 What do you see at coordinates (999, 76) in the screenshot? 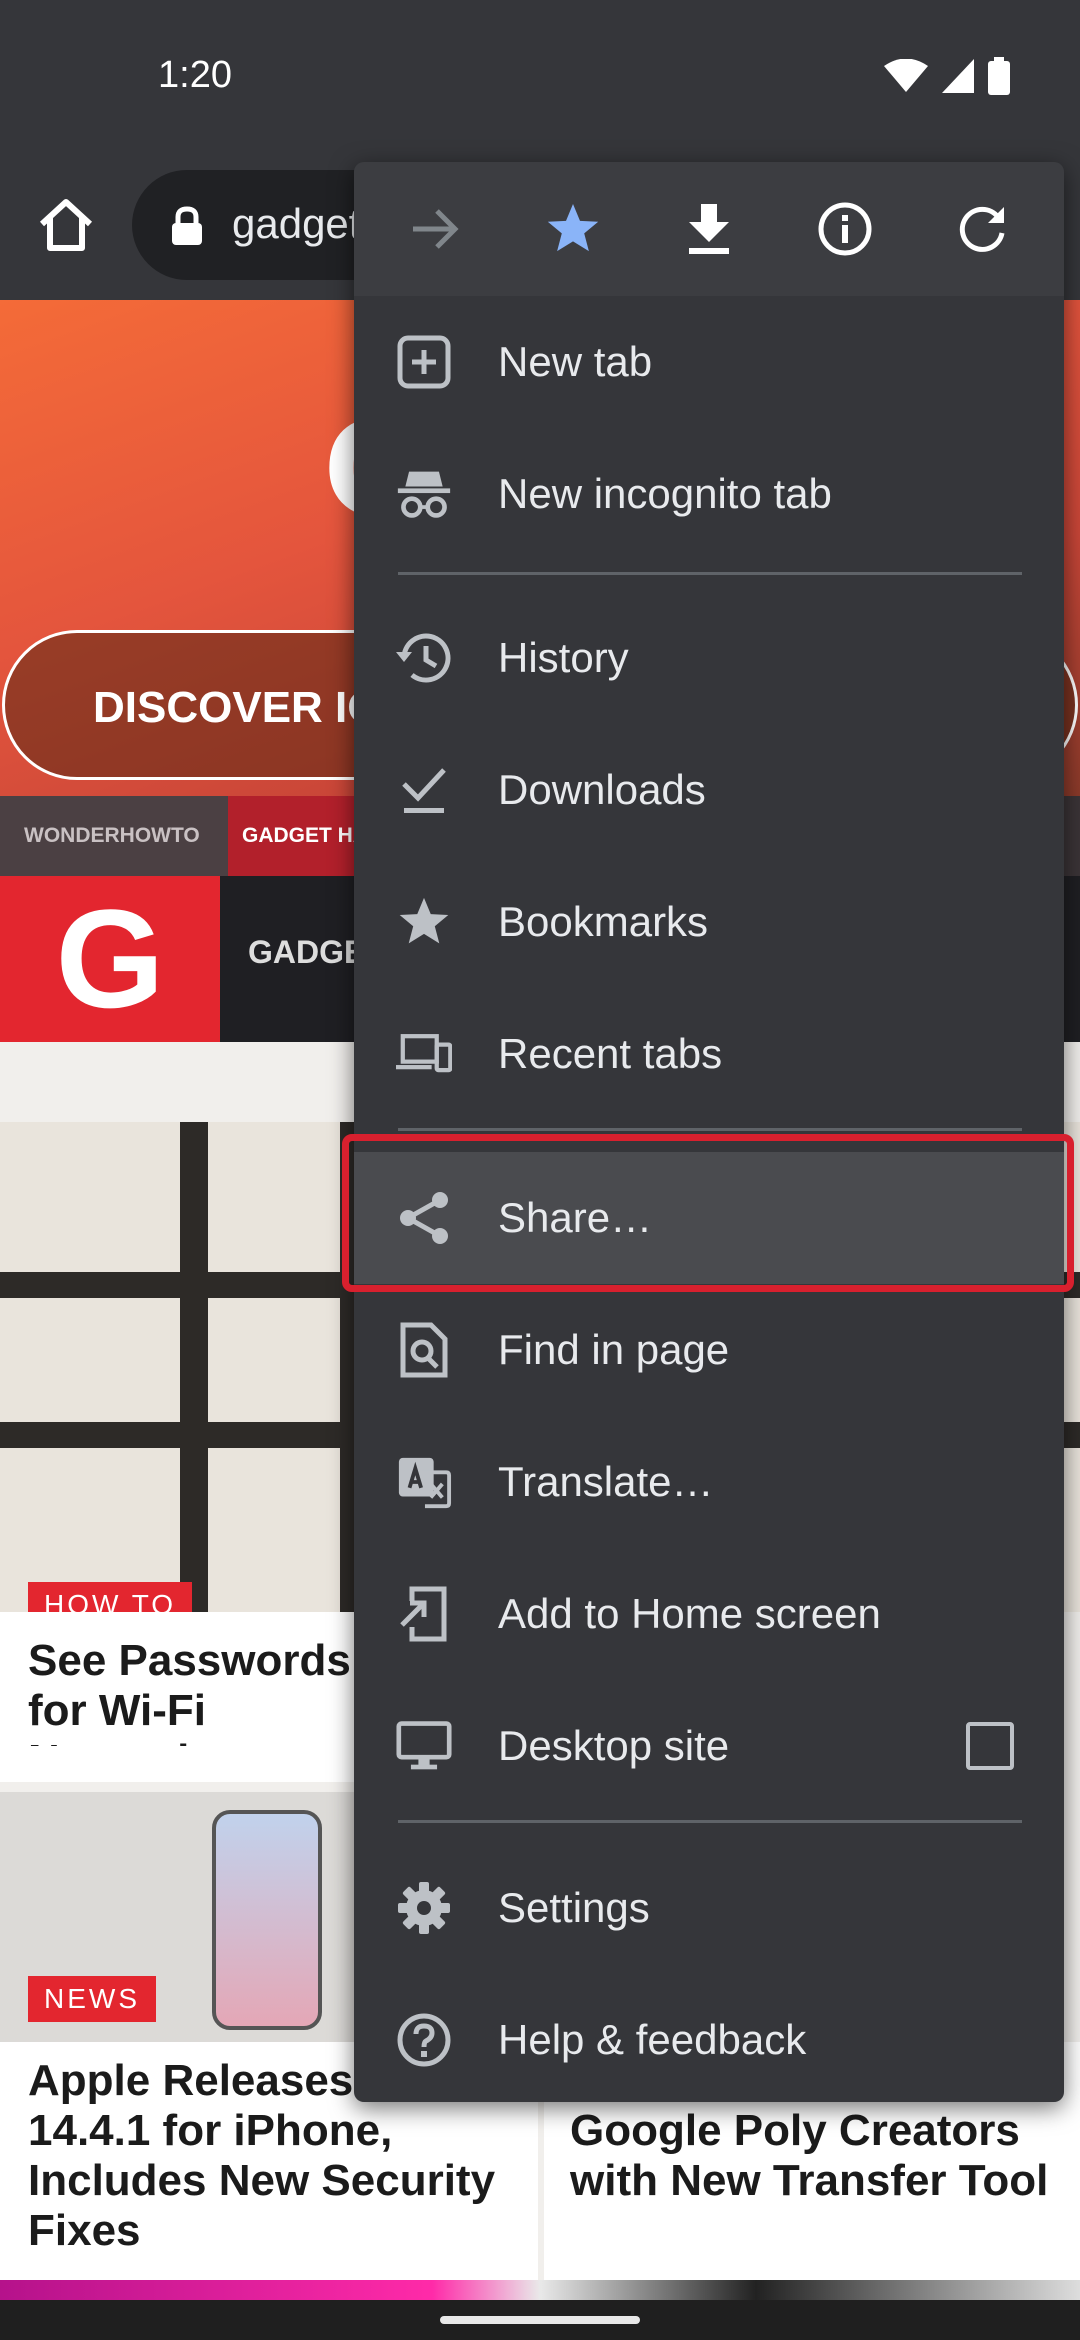
I see `battery-icon` at bounding box center [999, 76].